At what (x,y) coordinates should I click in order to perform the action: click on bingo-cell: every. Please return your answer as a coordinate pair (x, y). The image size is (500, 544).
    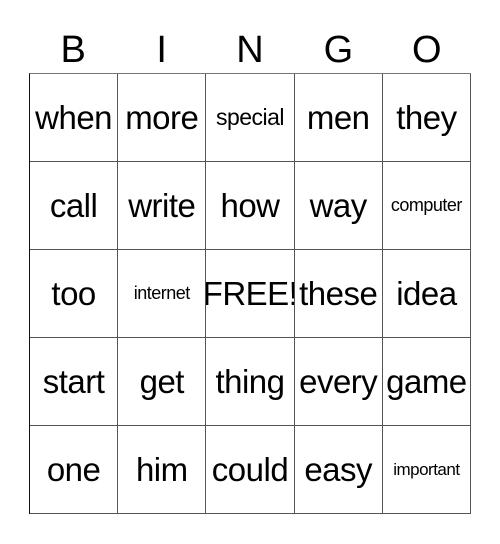
    Looking at the image, I should click on (338, 382).